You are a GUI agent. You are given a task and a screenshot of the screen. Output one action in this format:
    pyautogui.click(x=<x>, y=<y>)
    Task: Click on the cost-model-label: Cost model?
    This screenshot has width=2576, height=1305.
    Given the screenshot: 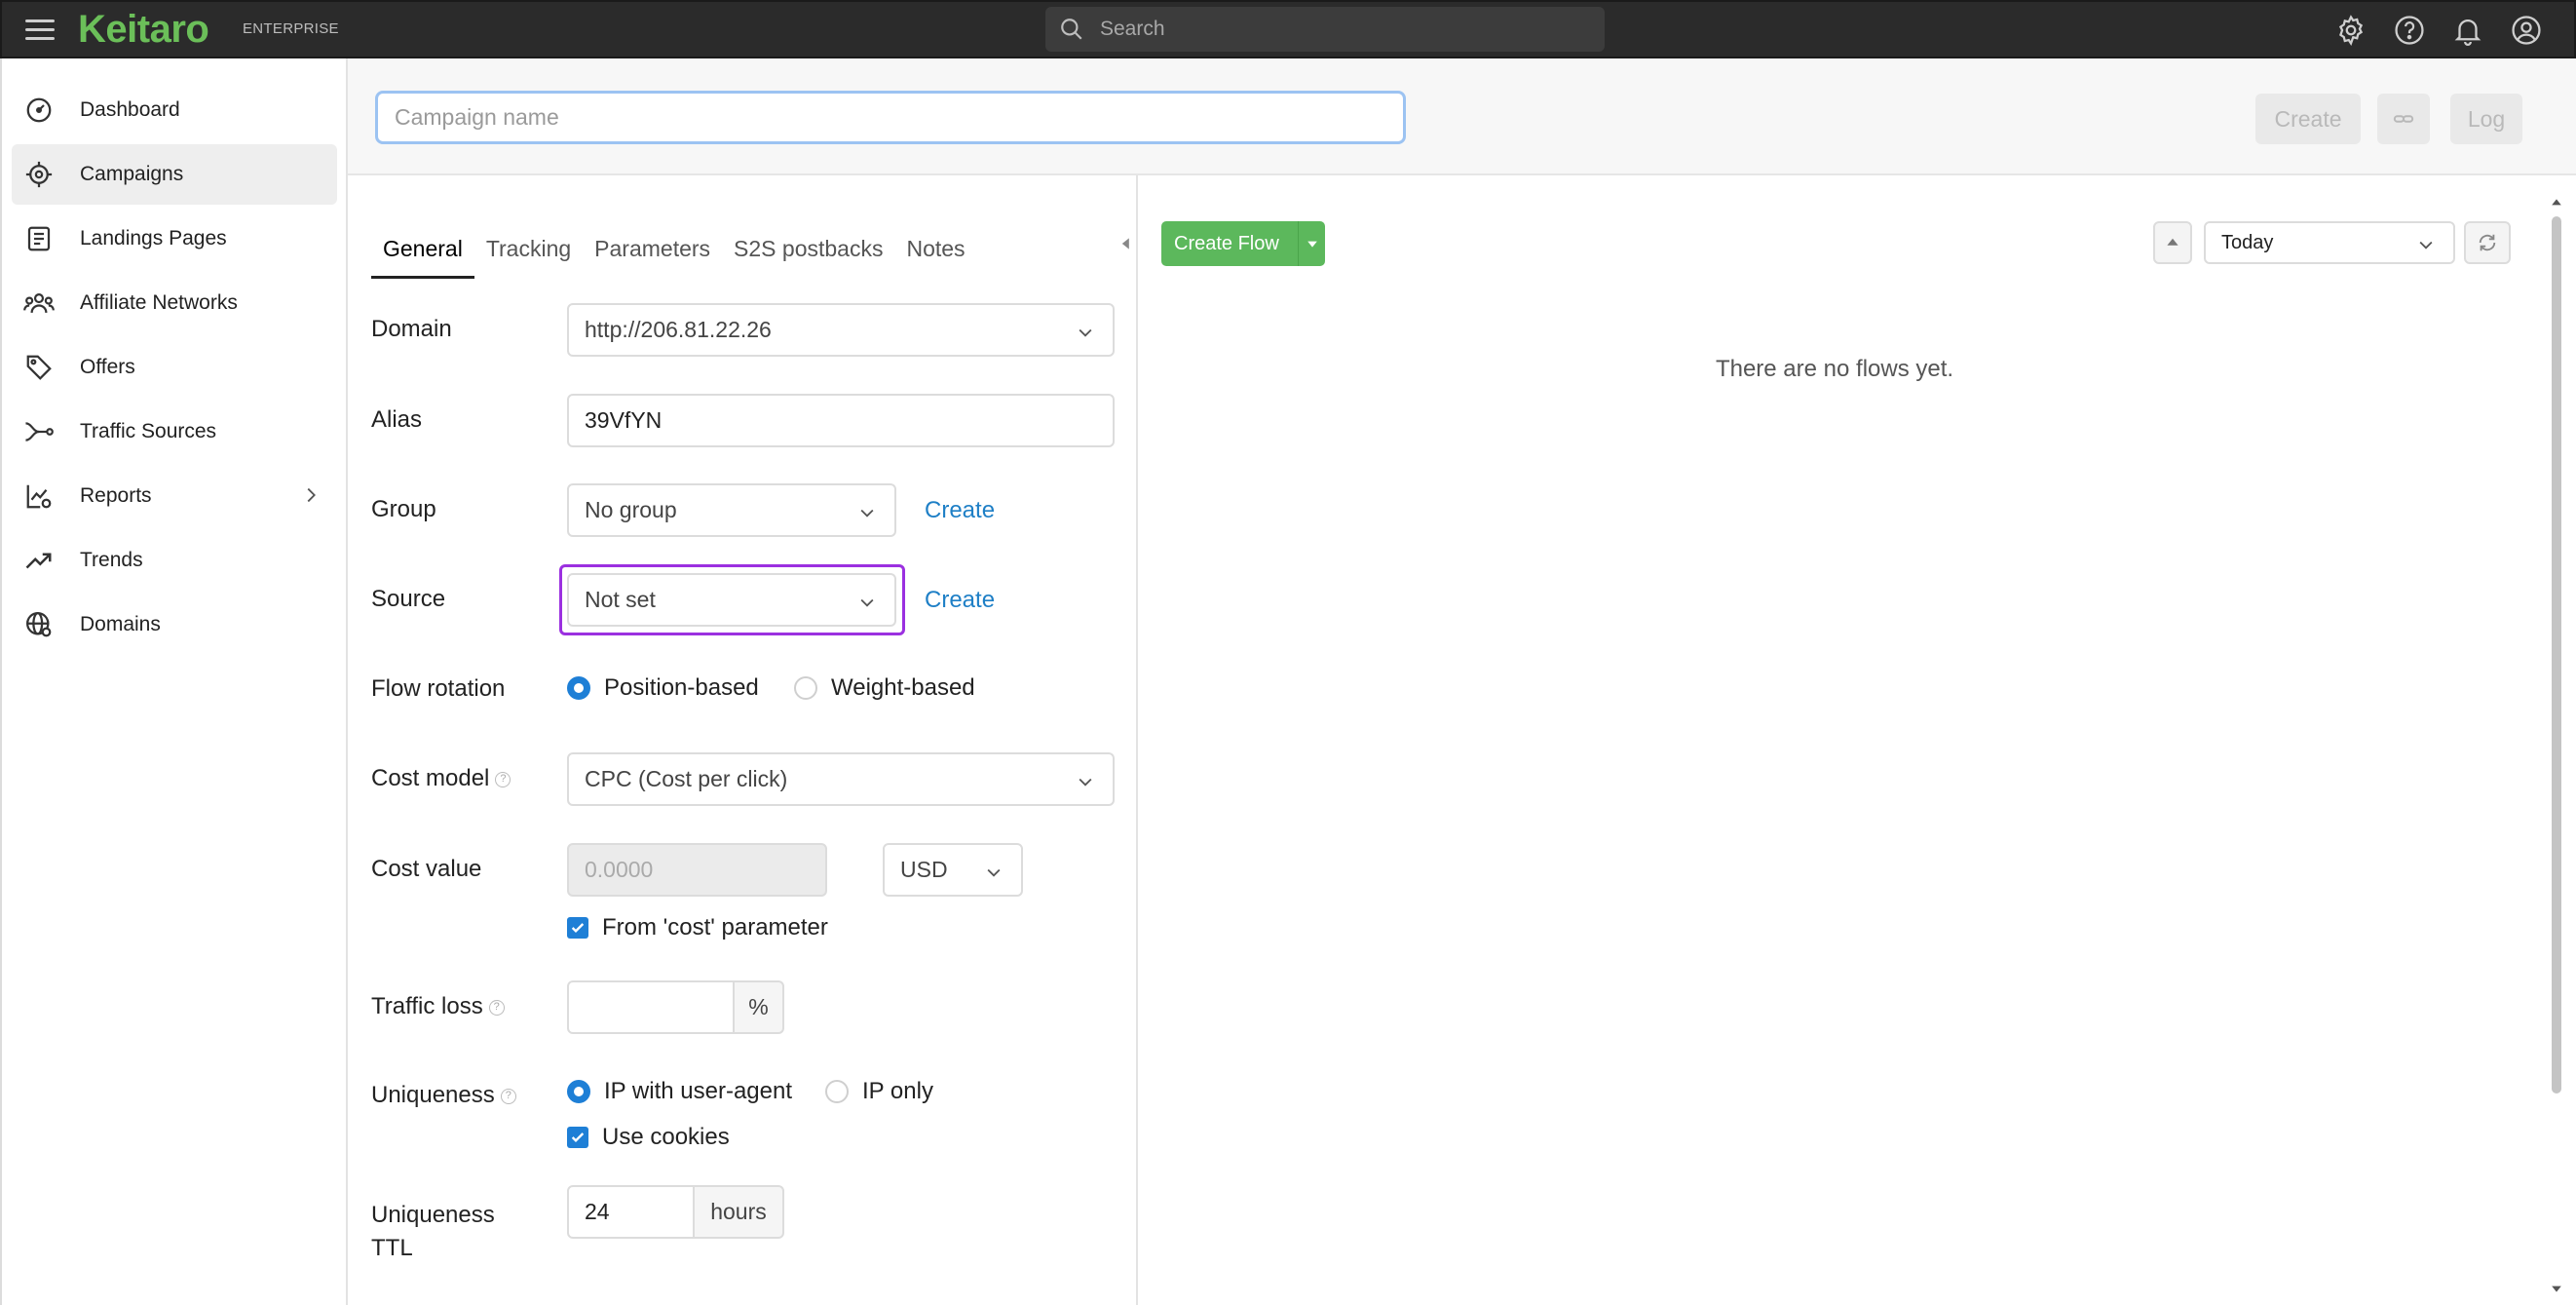 What is the action you would take?
    pyautogui.click(x=441, y=778)
    